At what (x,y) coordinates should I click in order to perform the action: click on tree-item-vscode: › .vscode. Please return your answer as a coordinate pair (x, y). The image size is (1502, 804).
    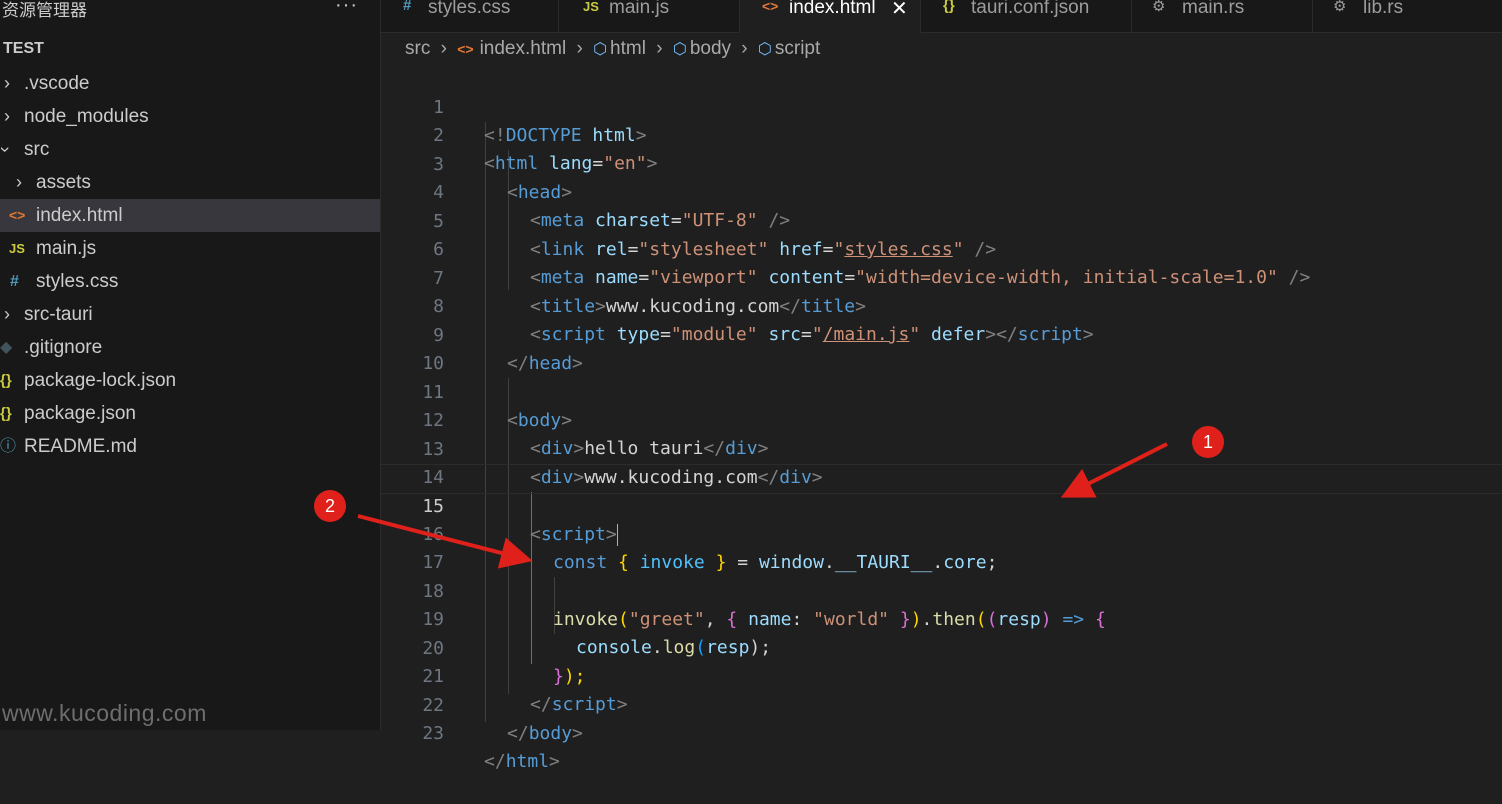
    Looking at the image, I should click on (190, 83).